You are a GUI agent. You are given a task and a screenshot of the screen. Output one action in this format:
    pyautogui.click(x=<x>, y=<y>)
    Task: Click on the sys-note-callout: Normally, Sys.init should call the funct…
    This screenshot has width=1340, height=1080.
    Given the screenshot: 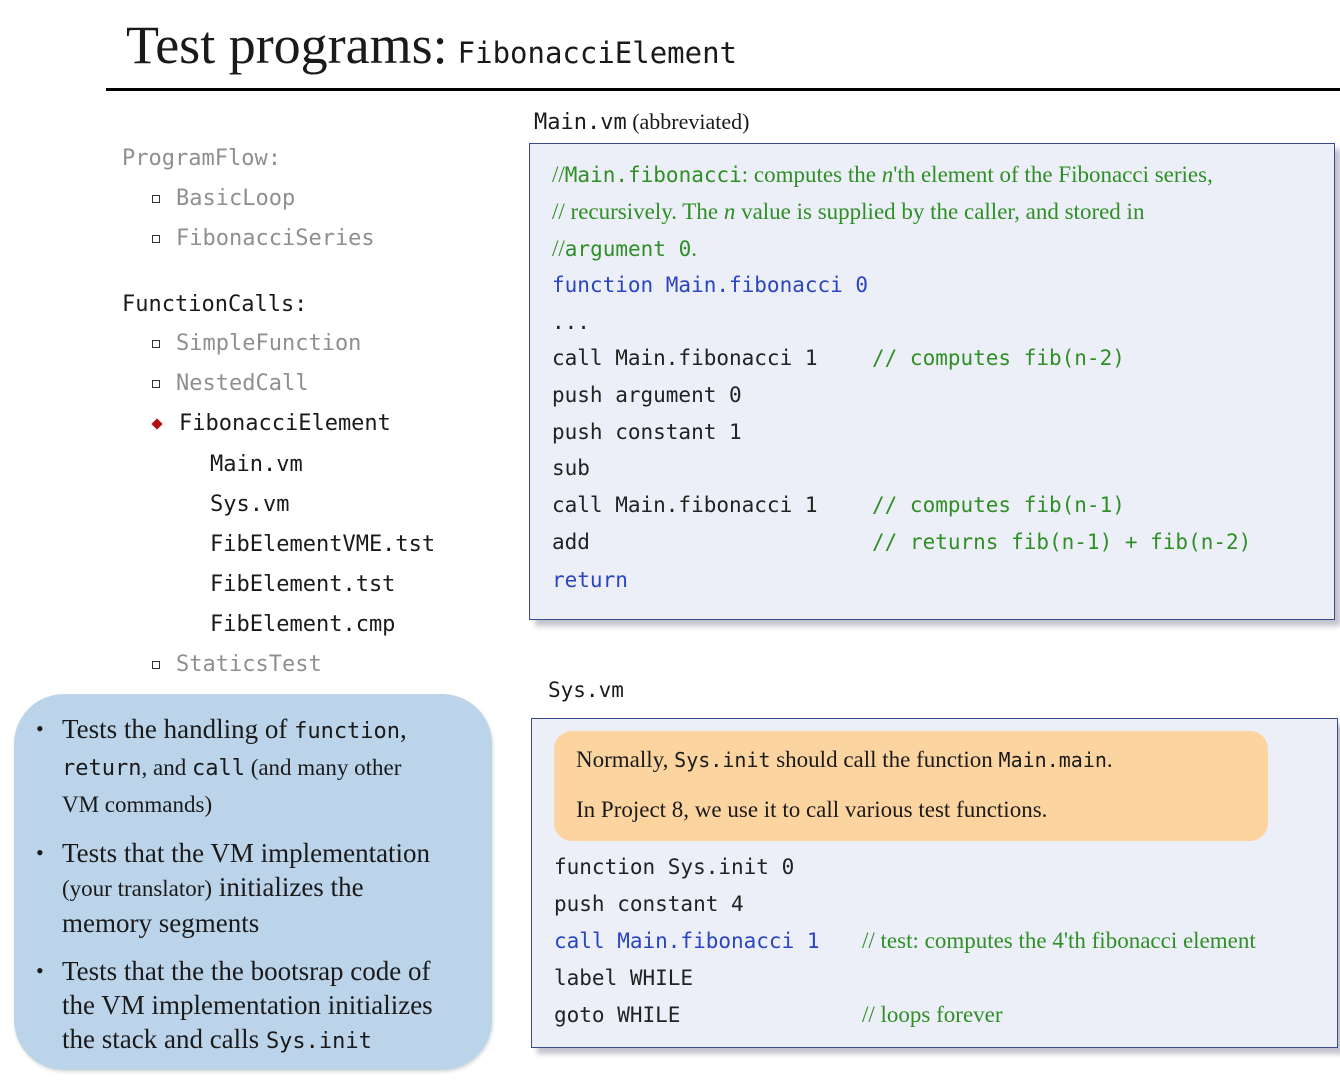 What is the action you would take?
    pyautogui.click(x=911, y=786)
    